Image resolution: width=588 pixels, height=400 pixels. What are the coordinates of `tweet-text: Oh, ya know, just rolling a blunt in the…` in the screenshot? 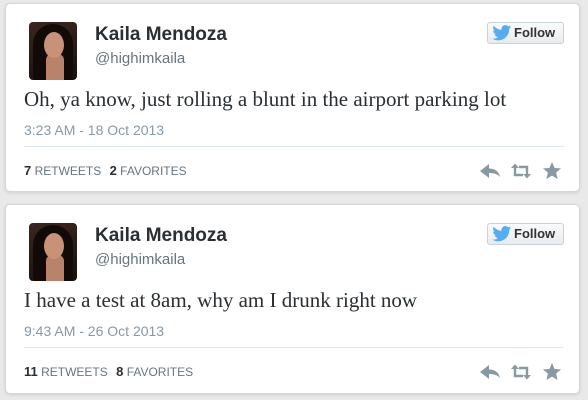 It's located at (265, 99).